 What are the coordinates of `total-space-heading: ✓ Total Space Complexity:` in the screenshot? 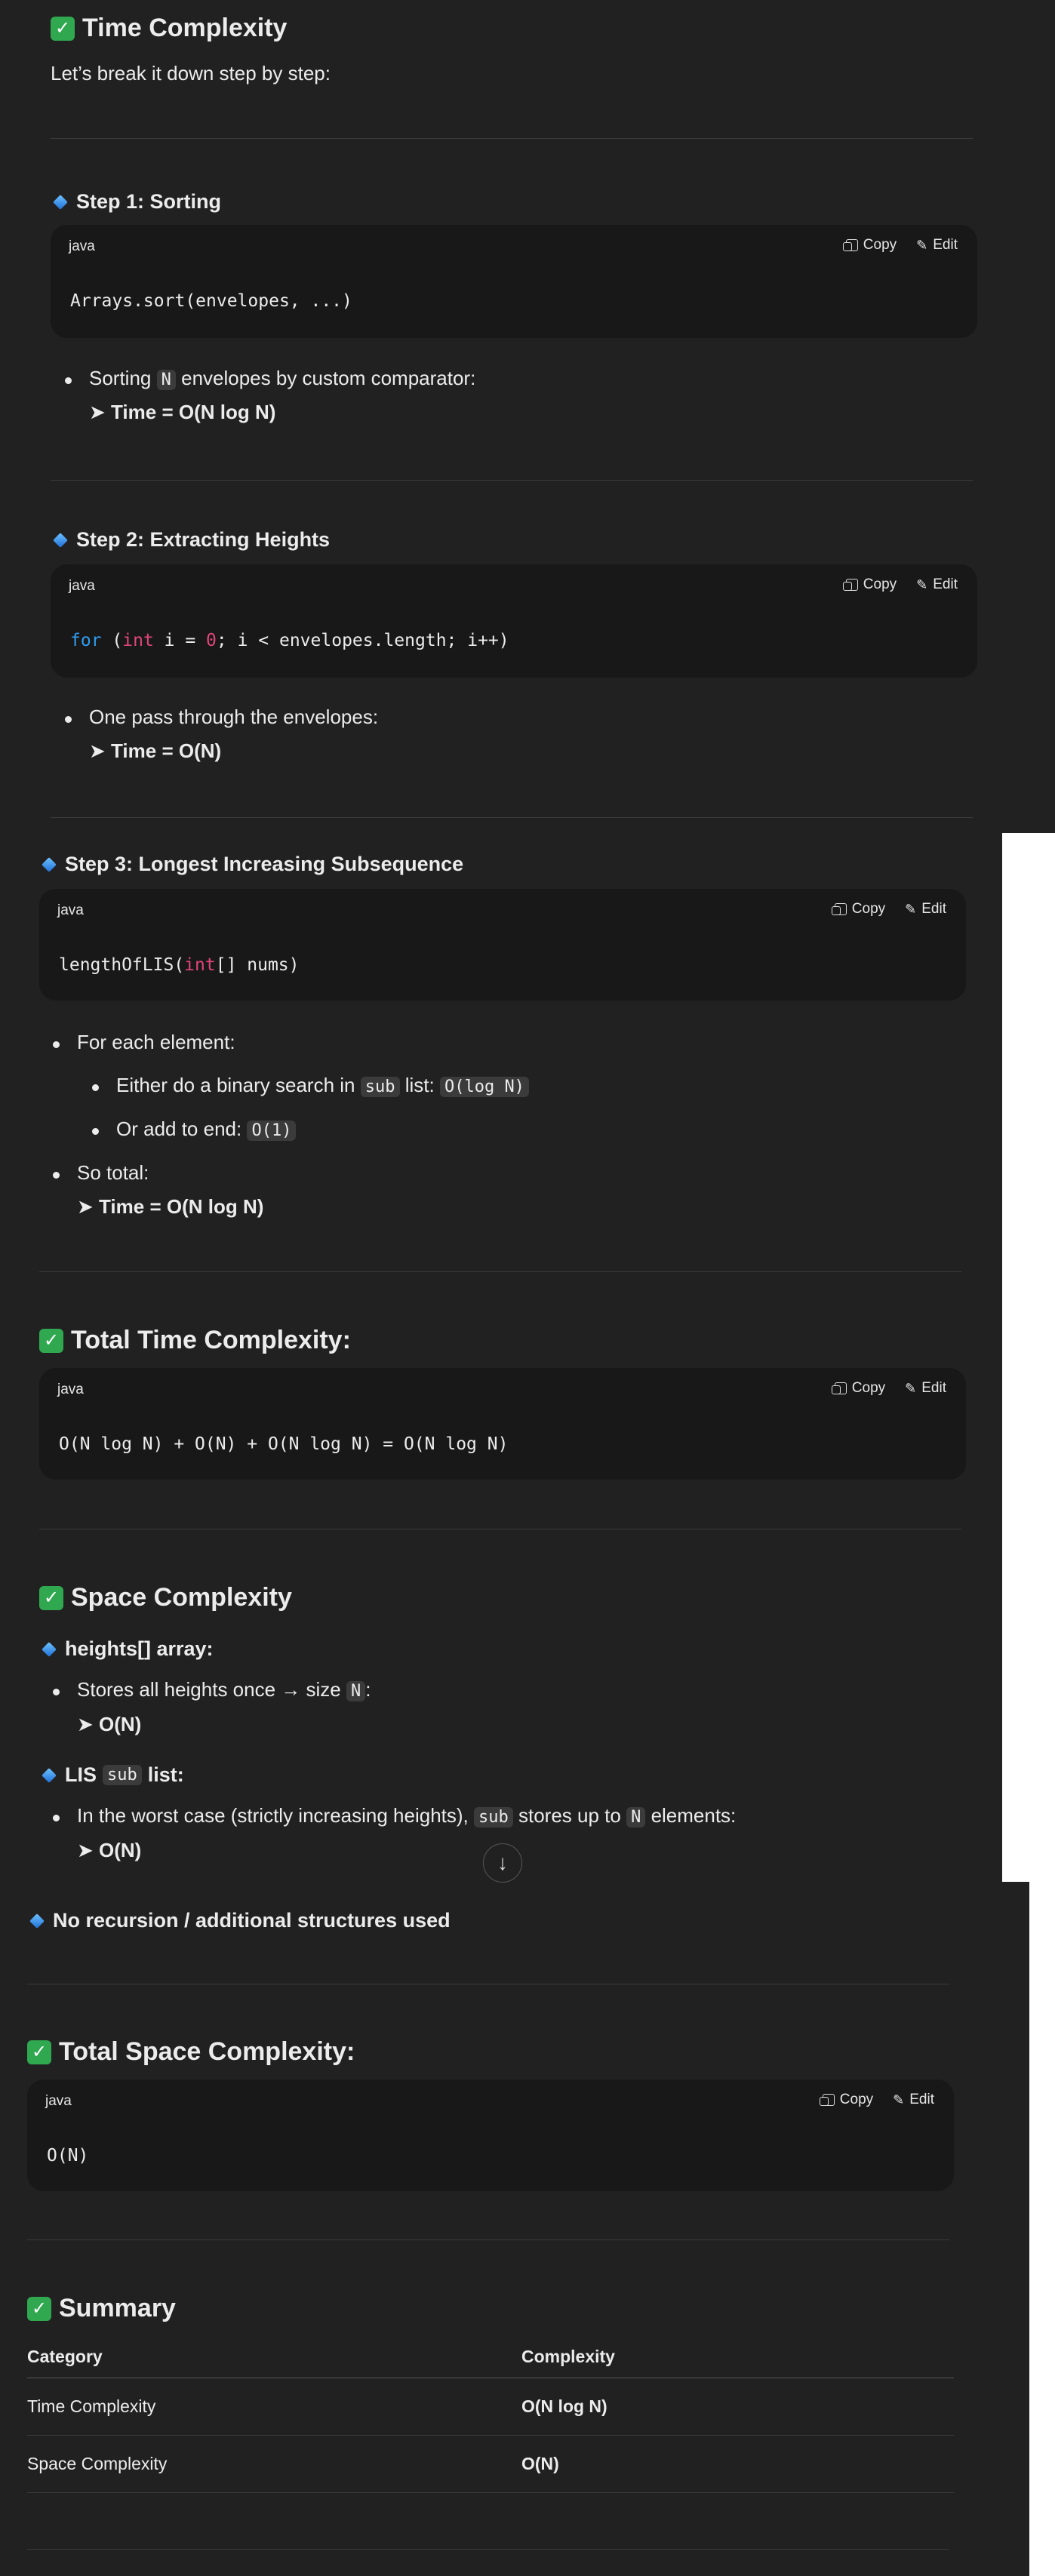 It's located at (191, 2052).